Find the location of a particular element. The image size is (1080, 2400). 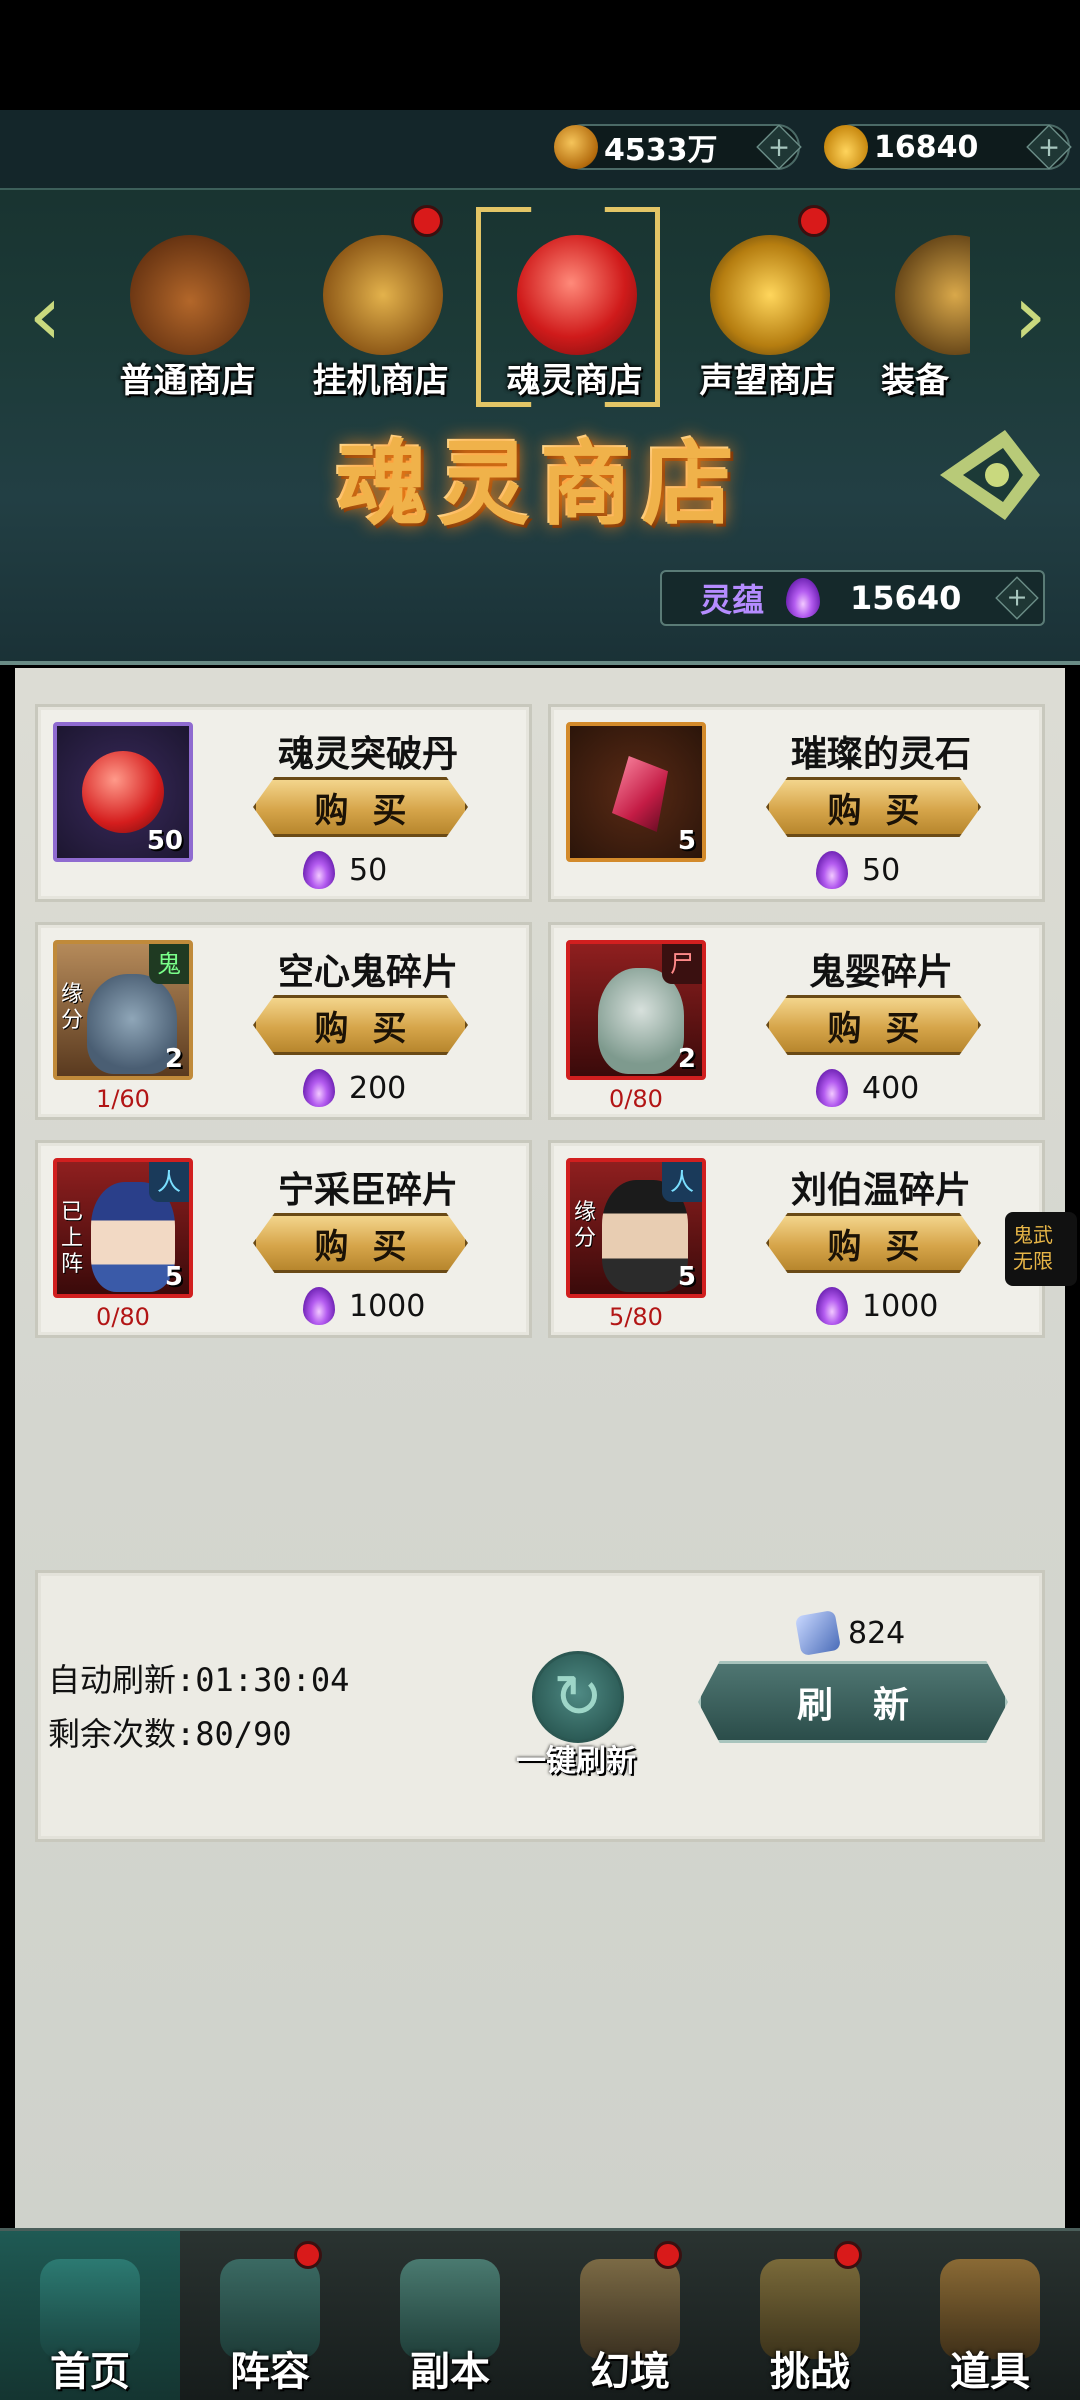

nav-label: 副本 is located at coordinates (450, 2372).